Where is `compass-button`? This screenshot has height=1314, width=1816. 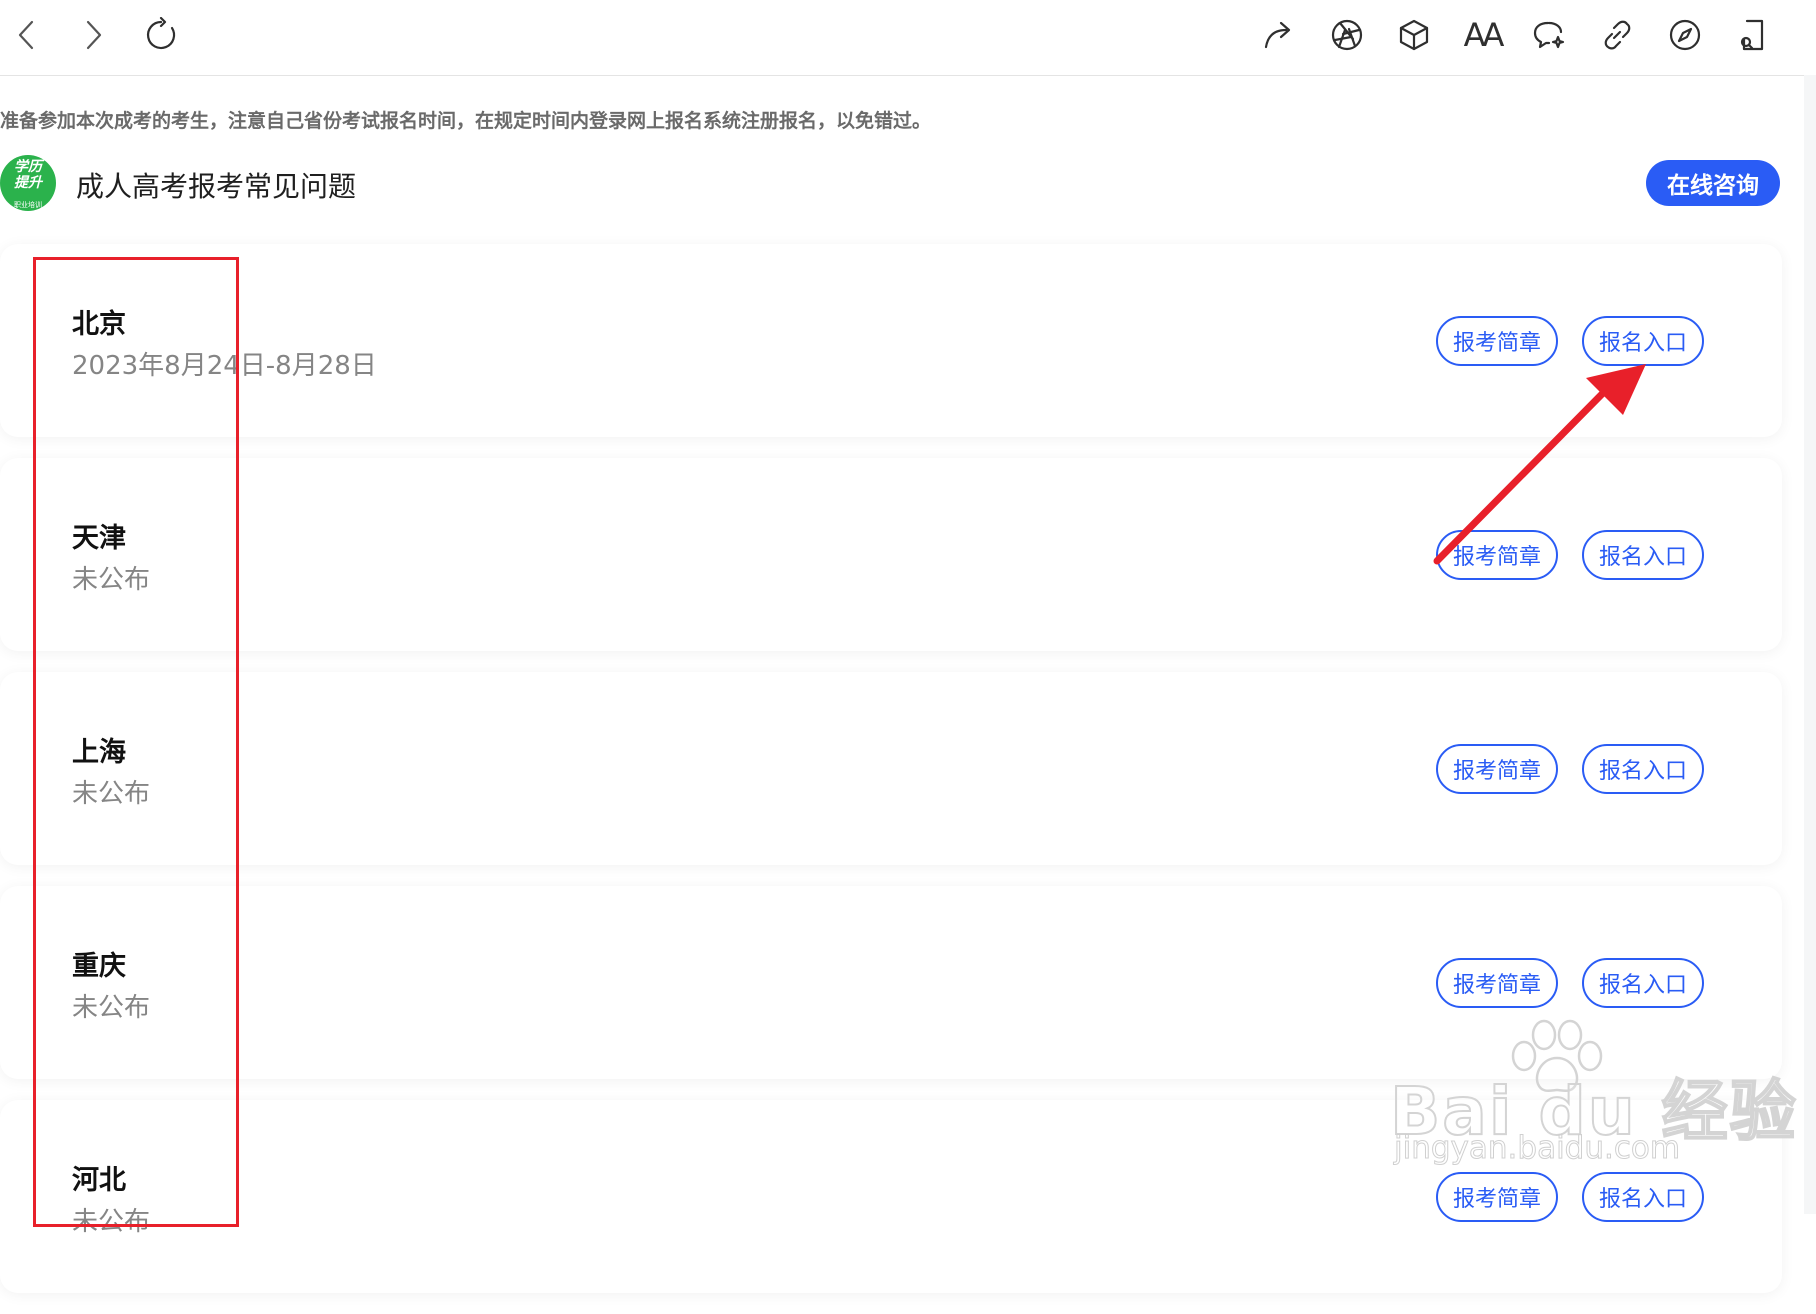 compass-button is located at coordinates (1685, 35).